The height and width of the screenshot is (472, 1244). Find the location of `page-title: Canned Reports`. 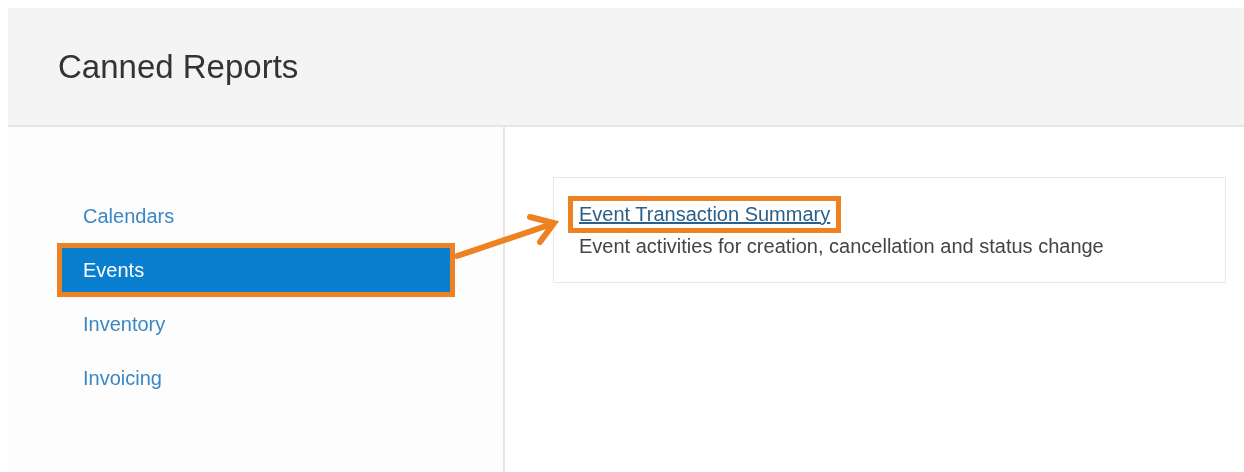

page-title: Canned Reports is located at coordinates (178, 66).